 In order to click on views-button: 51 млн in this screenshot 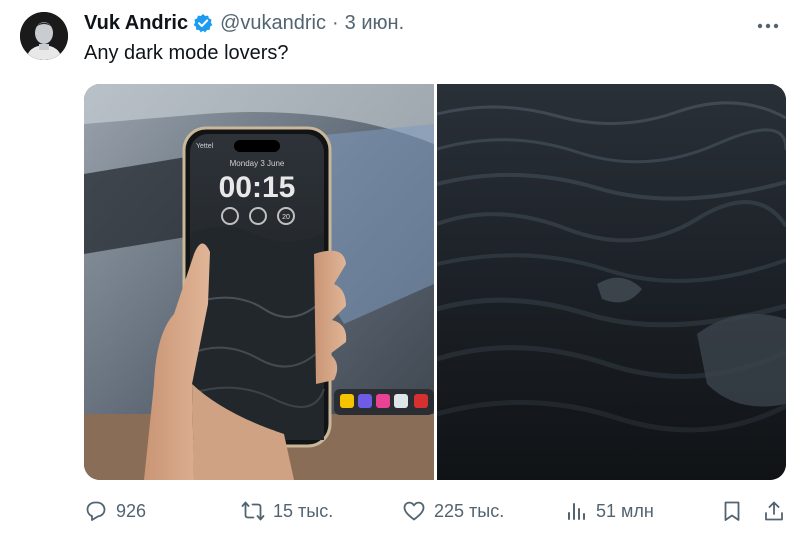, I will do `click(609, 511)`.